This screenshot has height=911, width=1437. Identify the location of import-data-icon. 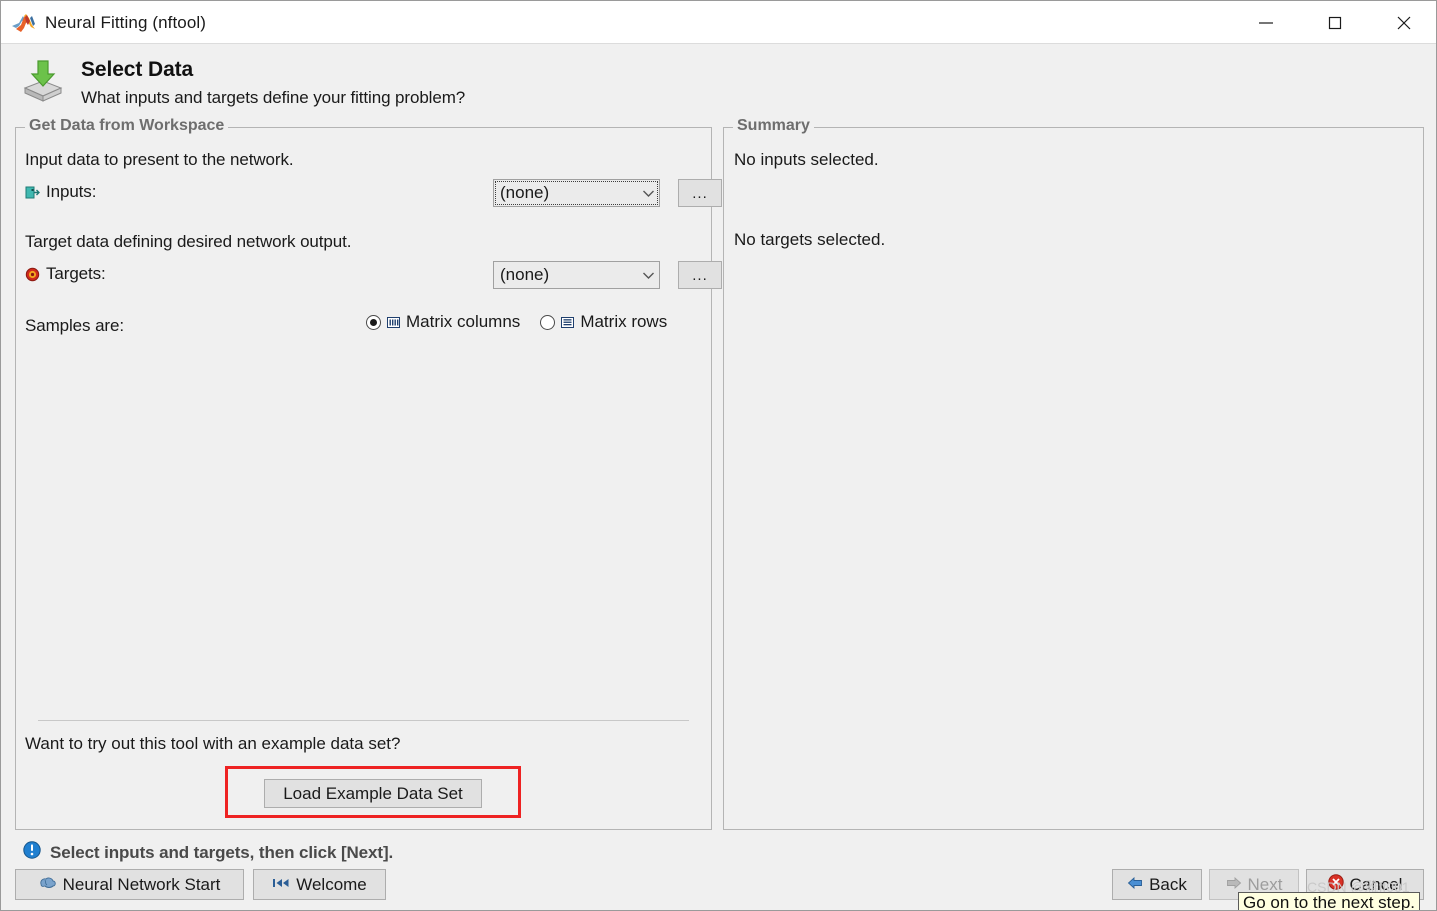
(43, 81).